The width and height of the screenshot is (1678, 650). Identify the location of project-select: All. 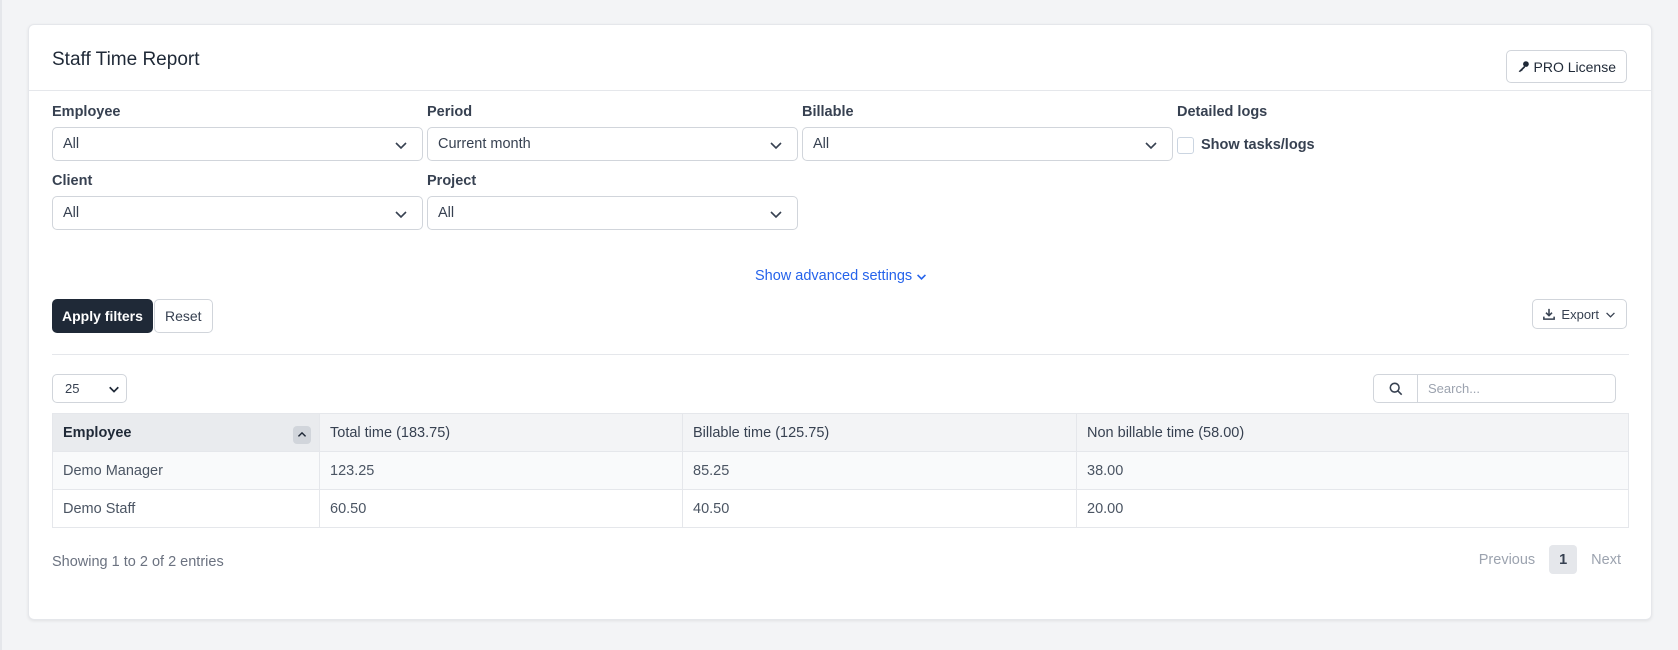
(612, 213).